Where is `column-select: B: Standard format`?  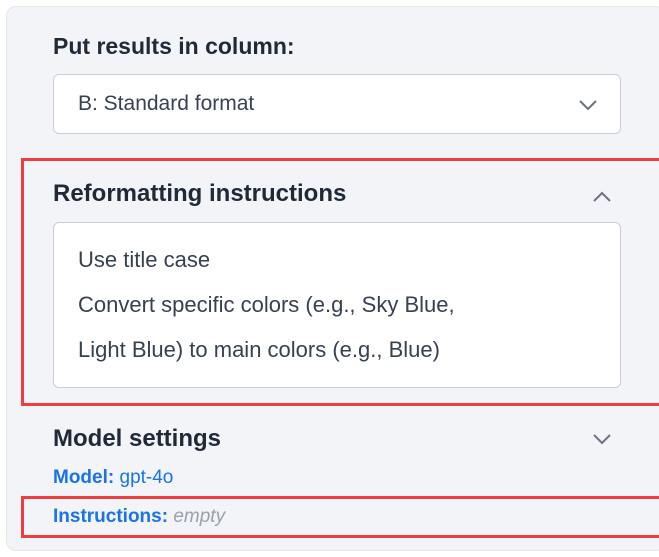
column-select: B: Standard format is located at coordinates (337, 104).